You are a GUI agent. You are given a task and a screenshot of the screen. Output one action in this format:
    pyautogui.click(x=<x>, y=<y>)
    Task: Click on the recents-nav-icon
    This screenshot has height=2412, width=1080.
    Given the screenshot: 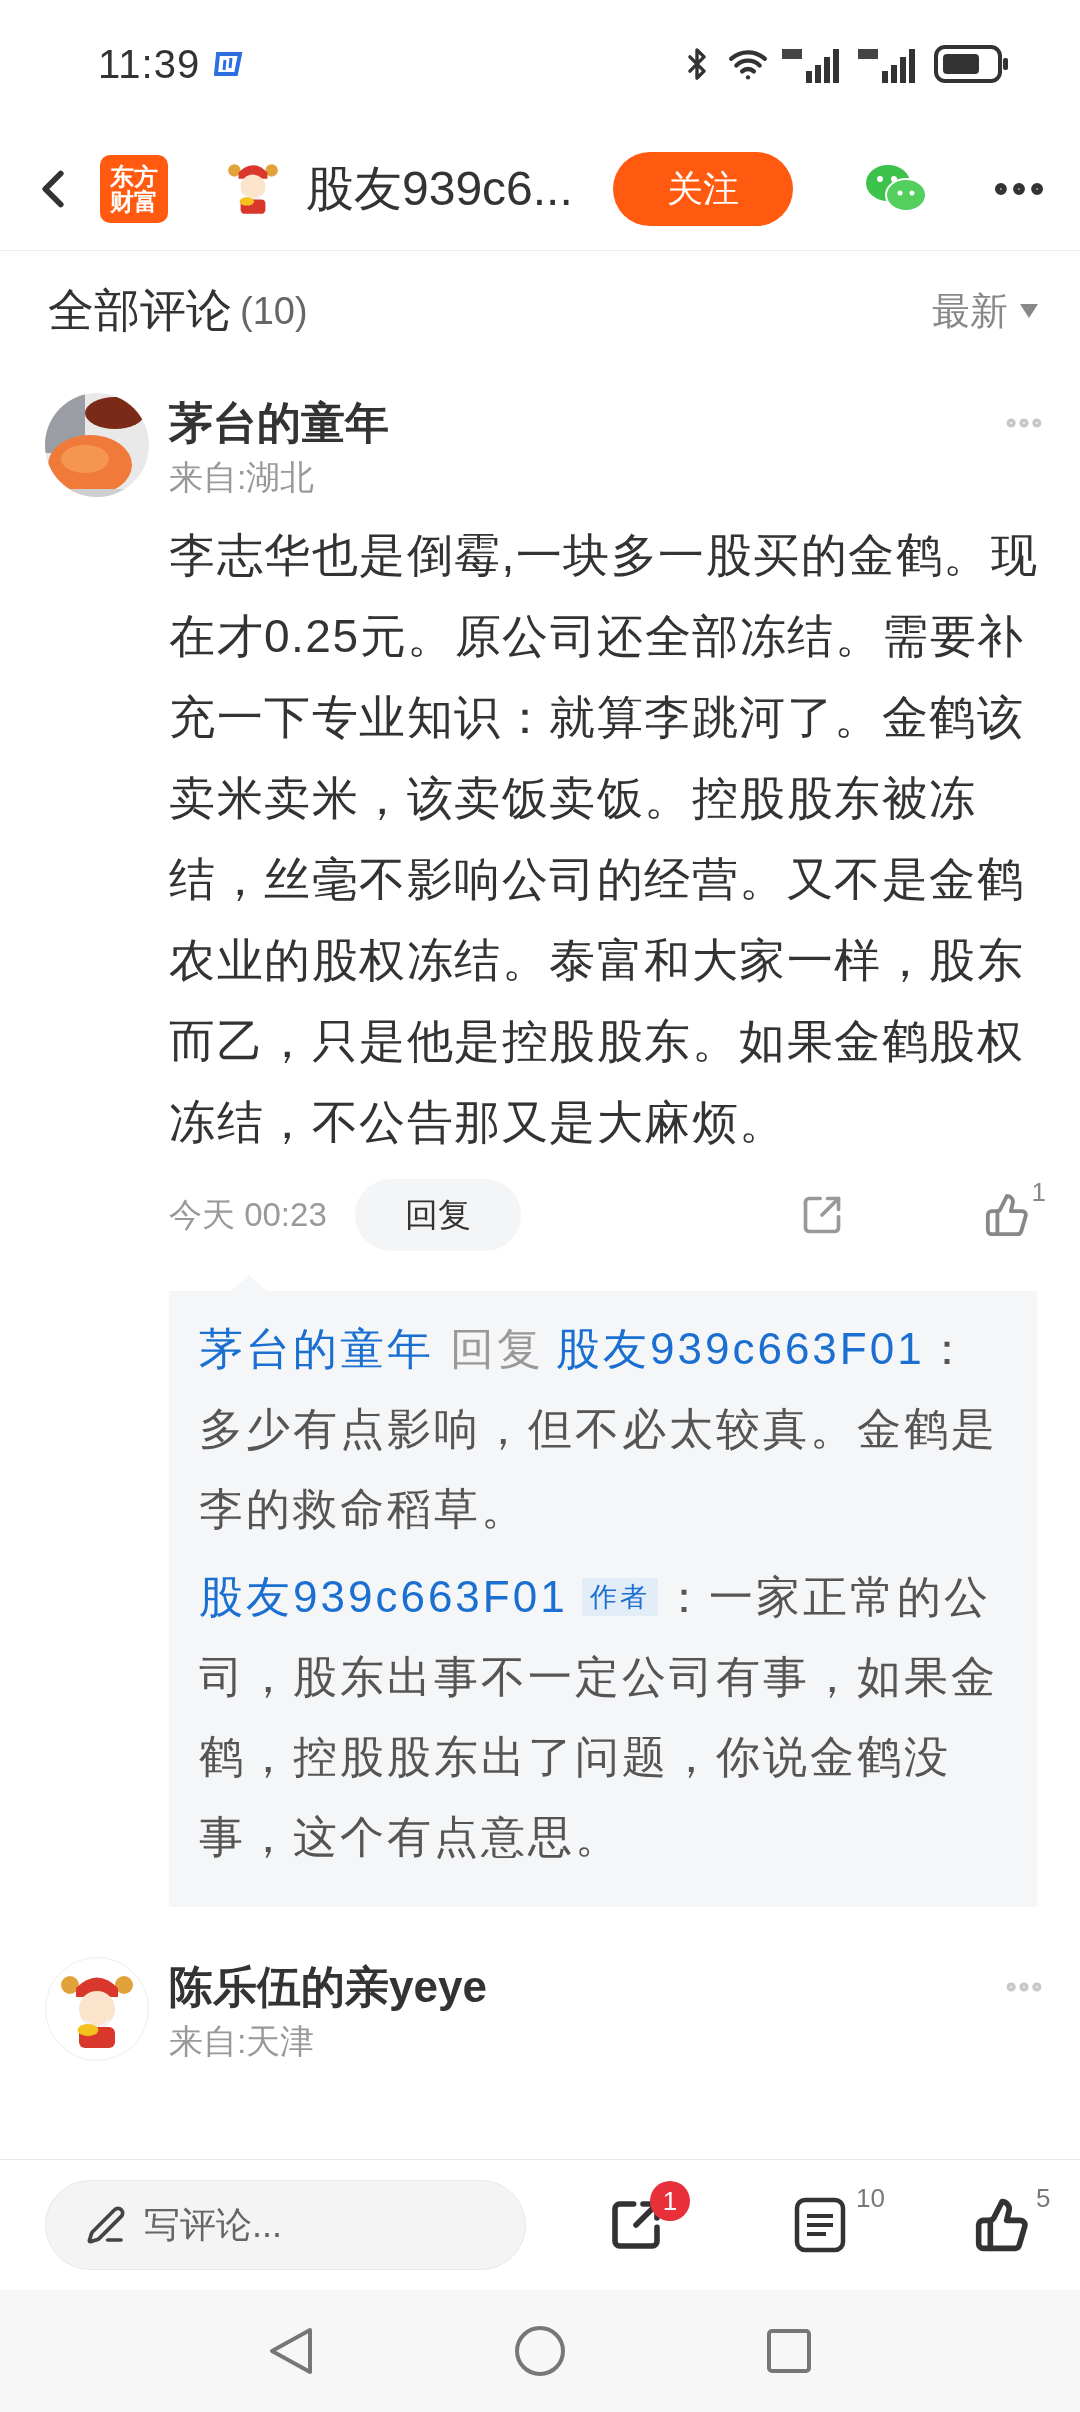 What is the action you would take?
    pyautogui.click(x=789, y=2351)
    